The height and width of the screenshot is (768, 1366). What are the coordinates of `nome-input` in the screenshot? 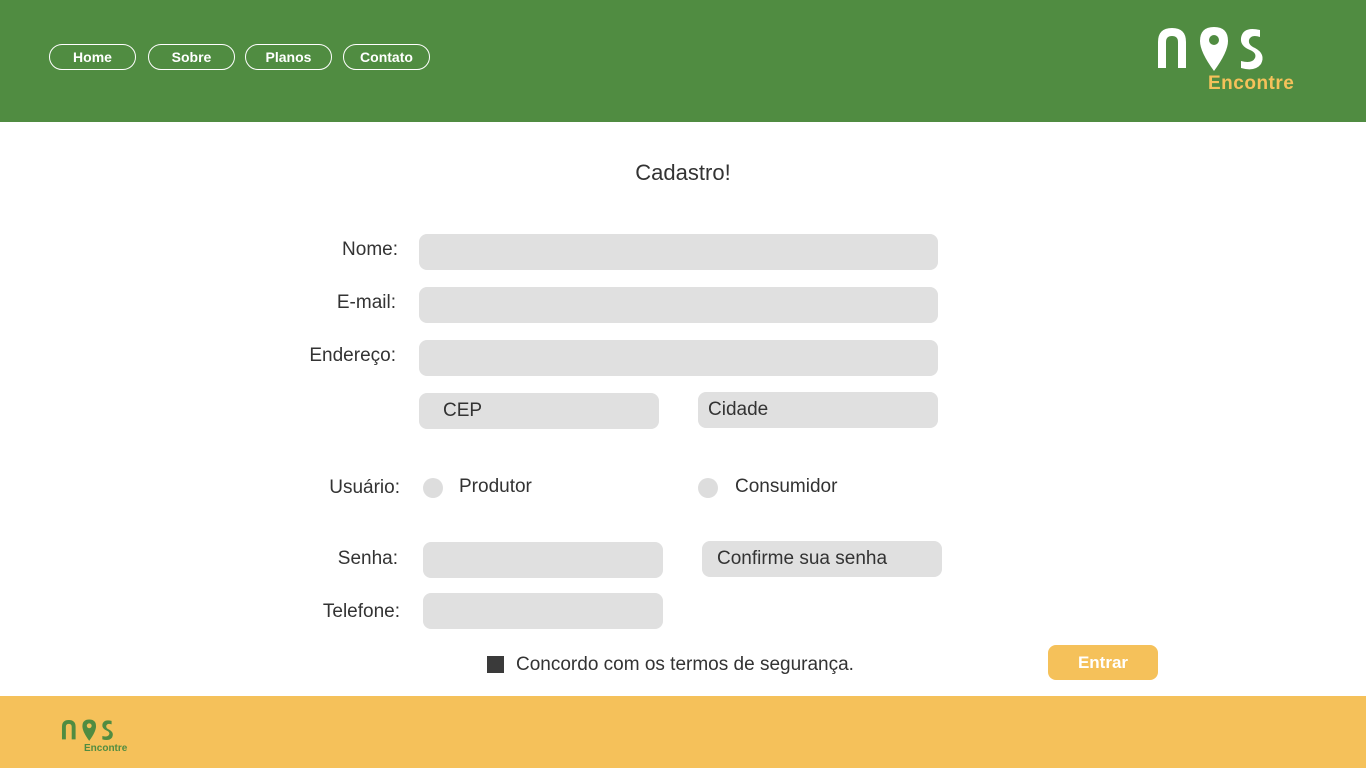 It's located at (678, 252).